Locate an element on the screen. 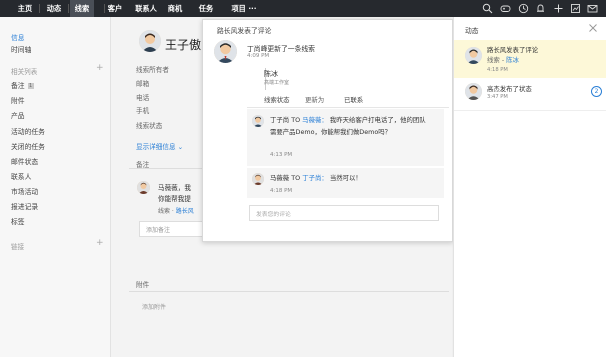 This screenshot has width=606, height=357. sidebar-group-related: 相关列表 is located at coordinates (24, 72).